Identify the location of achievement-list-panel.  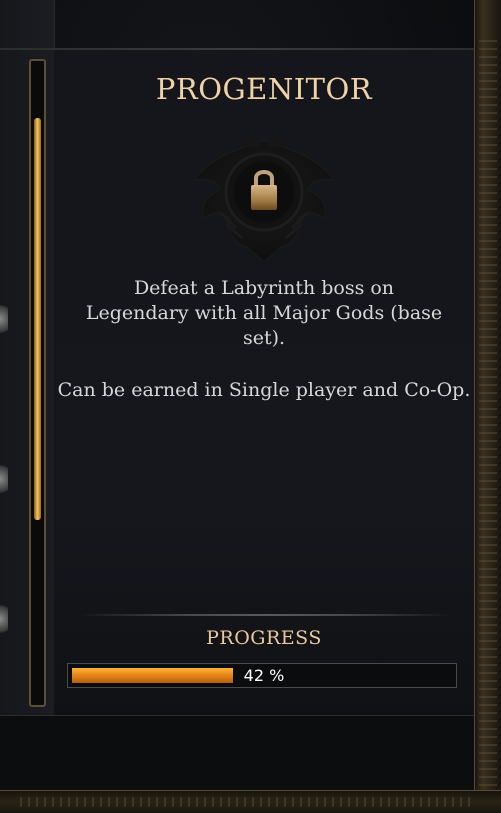
(27, 357).